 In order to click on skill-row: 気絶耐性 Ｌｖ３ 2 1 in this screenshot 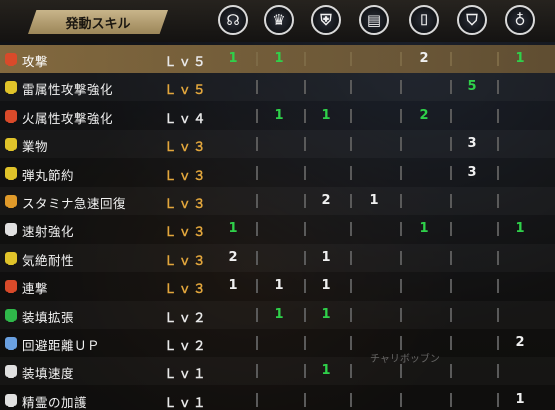, I will do `click(277, 258)`.